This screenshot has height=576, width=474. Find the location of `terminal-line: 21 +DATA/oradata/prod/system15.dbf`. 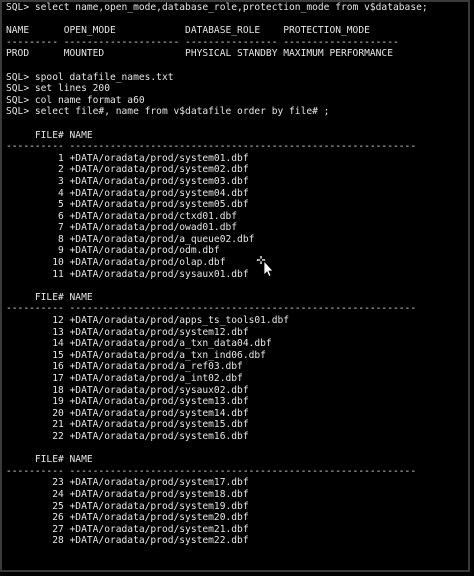

terminal-line: 21 +DATA/oradata/prod/system15.dbf is located at coordinates (127, 425).